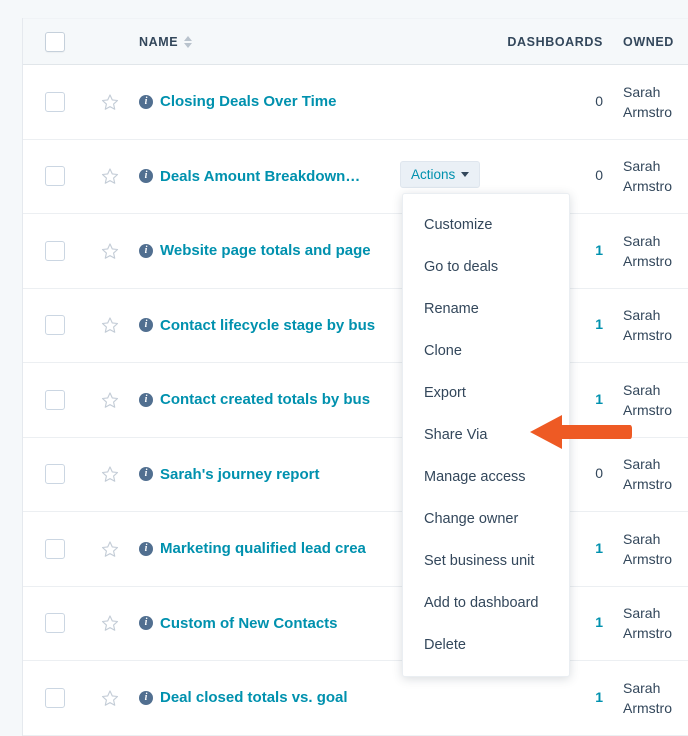  I want to click on table-row: i Sarah's journey report 0 Sarah Armstro, so click(355, 474).